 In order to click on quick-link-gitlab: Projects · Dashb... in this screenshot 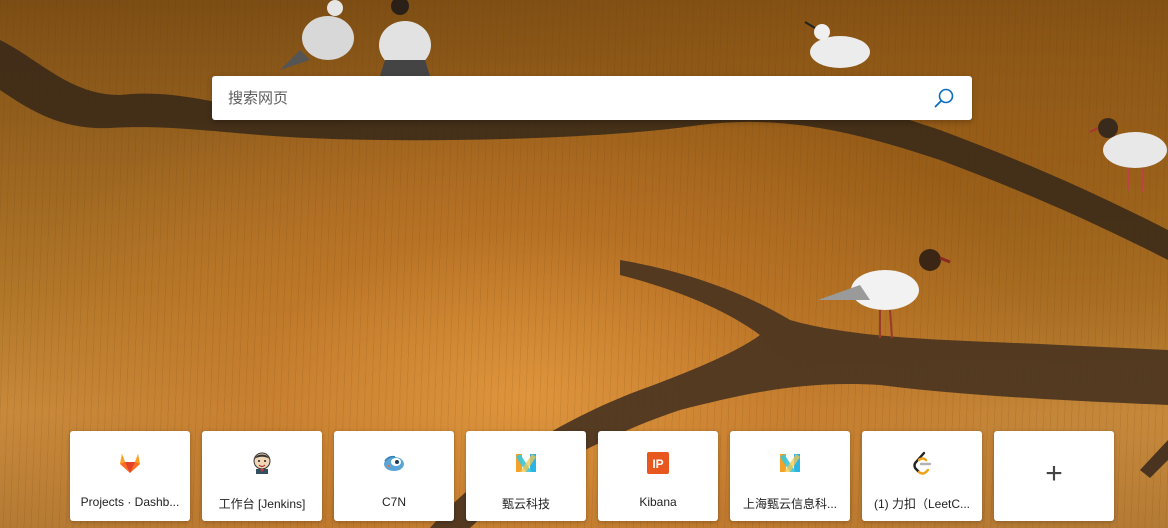, I will do `click(130, 476)`.